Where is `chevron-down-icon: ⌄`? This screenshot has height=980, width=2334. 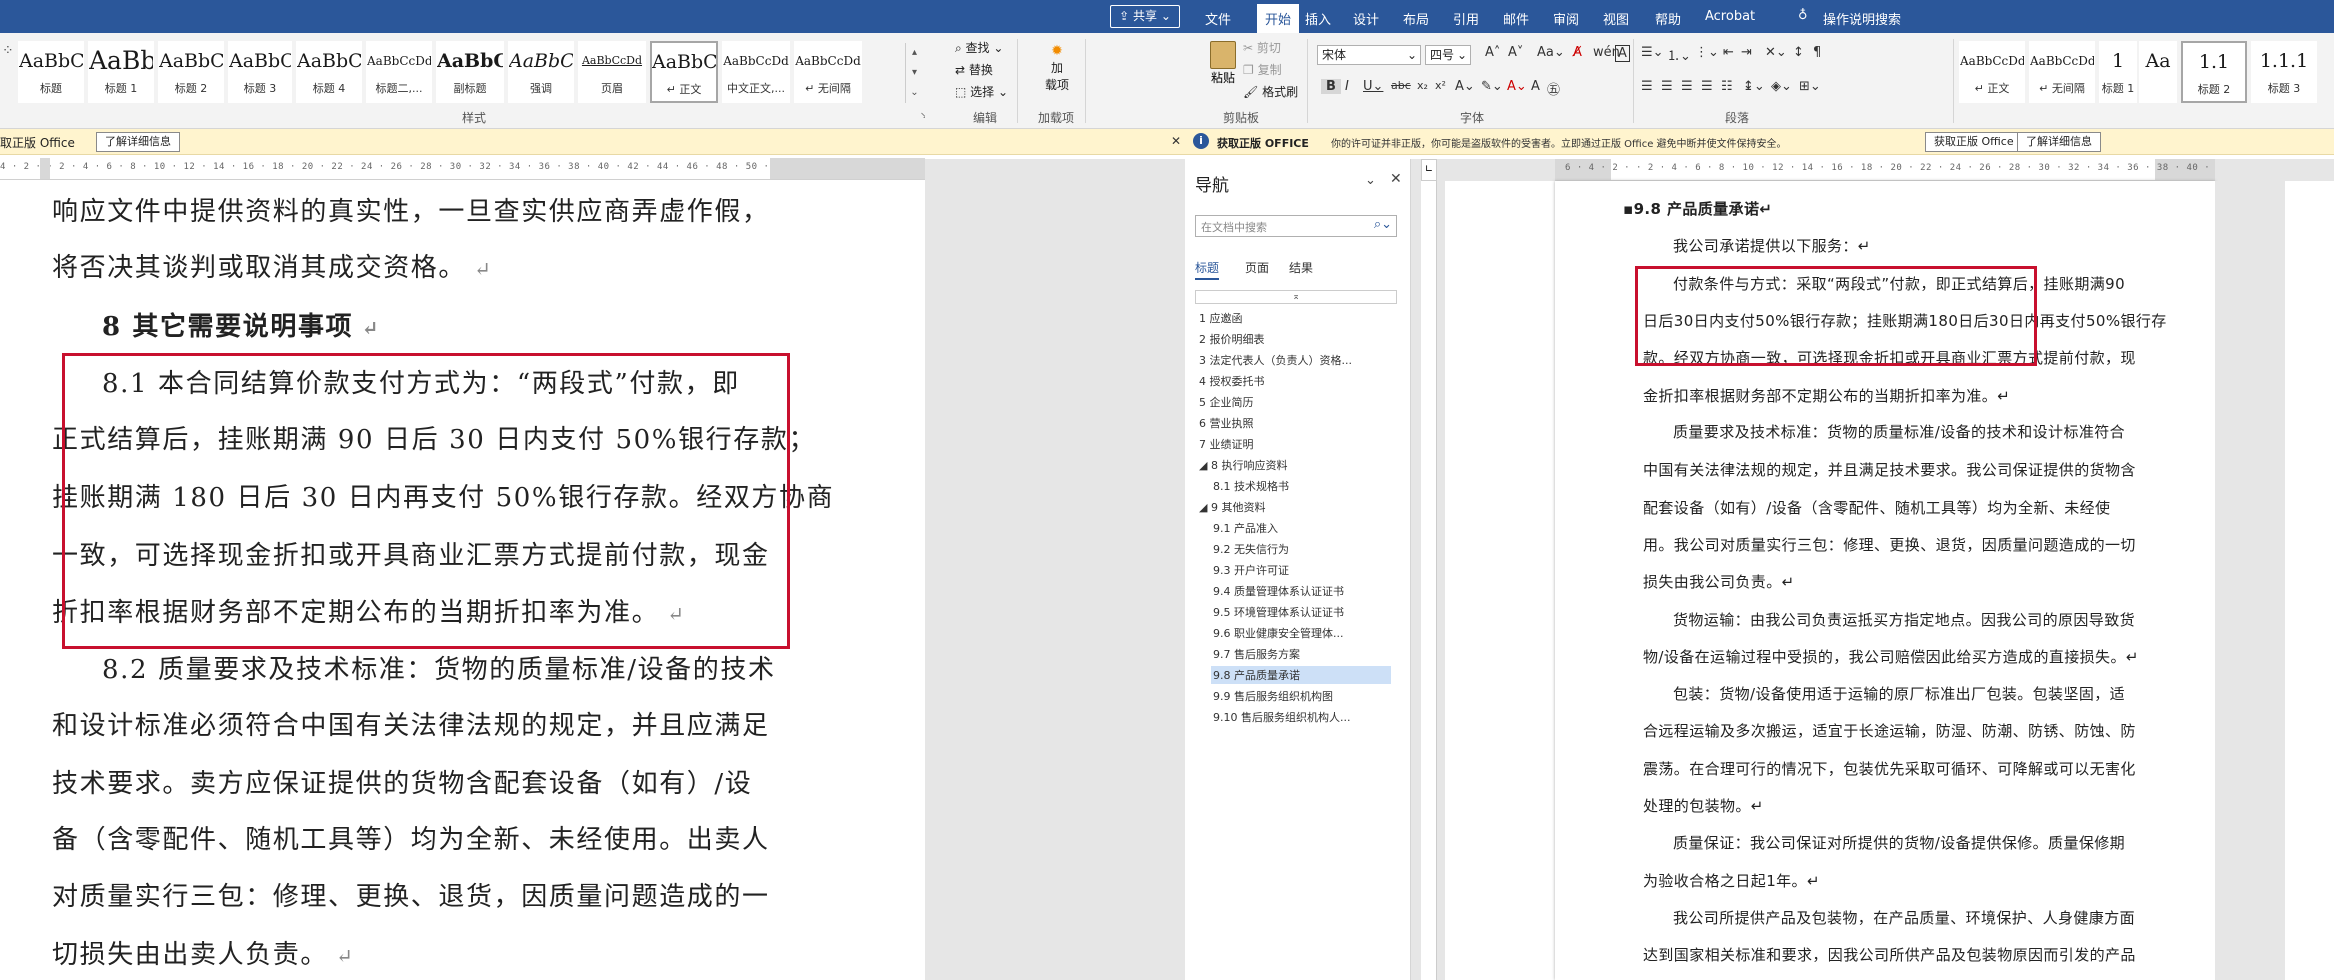 chevron-down-icon: ⌄ is located at coordinates (1370, 180).